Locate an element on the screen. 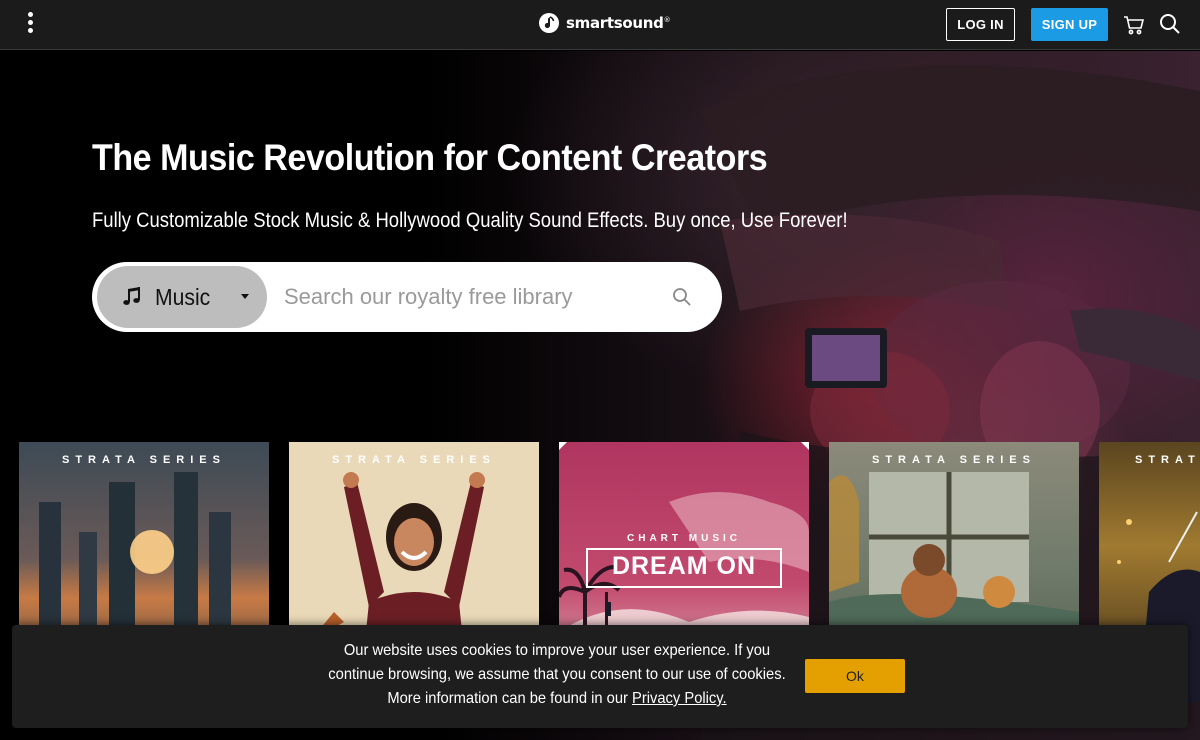 The image size is (1200, 740). category-dropdown: Music is located at coordinates (182, 297).